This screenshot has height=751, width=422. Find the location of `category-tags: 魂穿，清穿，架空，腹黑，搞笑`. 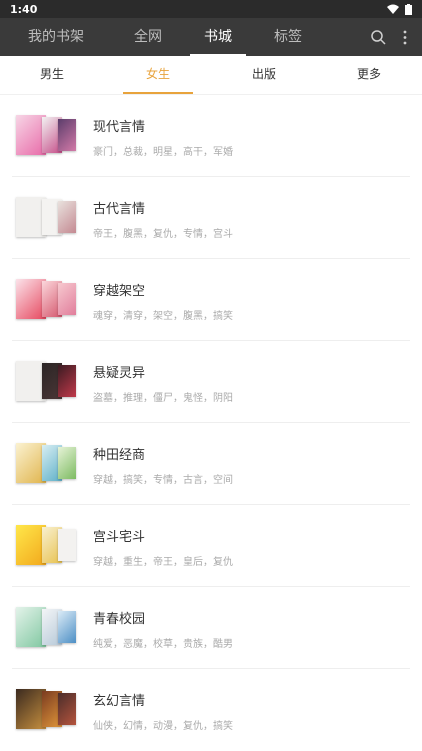

category-tags: 魂穿，清穿，架空，腹黑，搞笑 is located at coordinates (163, 316).